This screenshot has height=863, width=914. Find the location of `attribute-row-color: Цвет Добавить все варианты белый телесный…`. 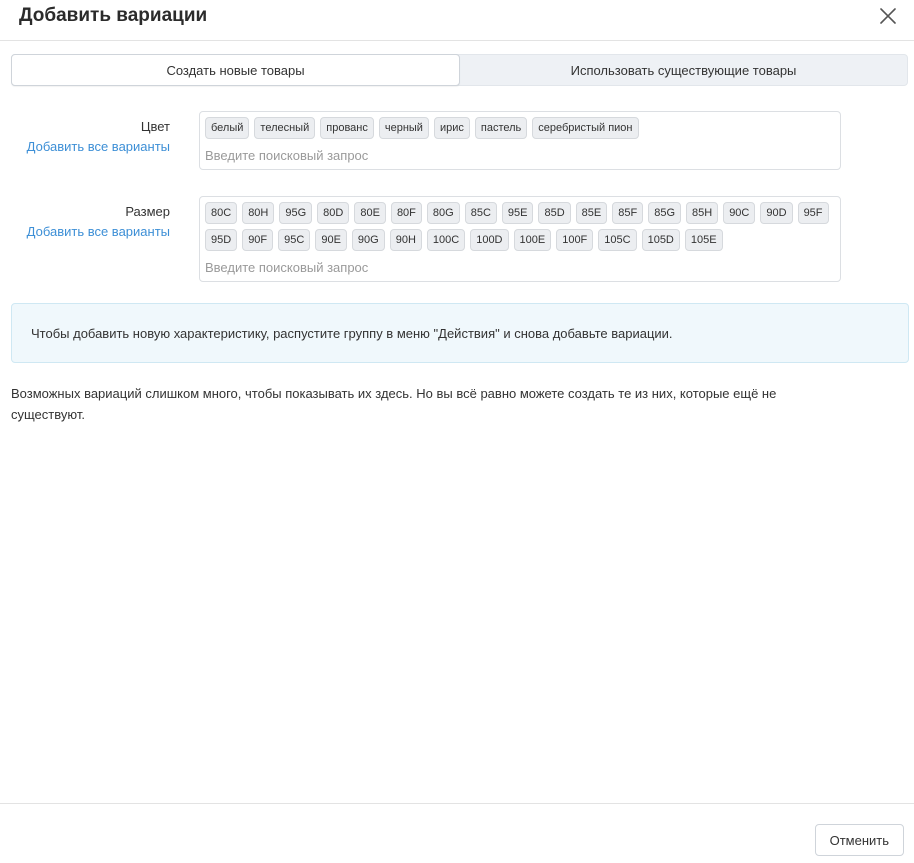

attribute-row-color: Цвет Добавить все варианты белый телесный… is located at coordinates (457, 141).